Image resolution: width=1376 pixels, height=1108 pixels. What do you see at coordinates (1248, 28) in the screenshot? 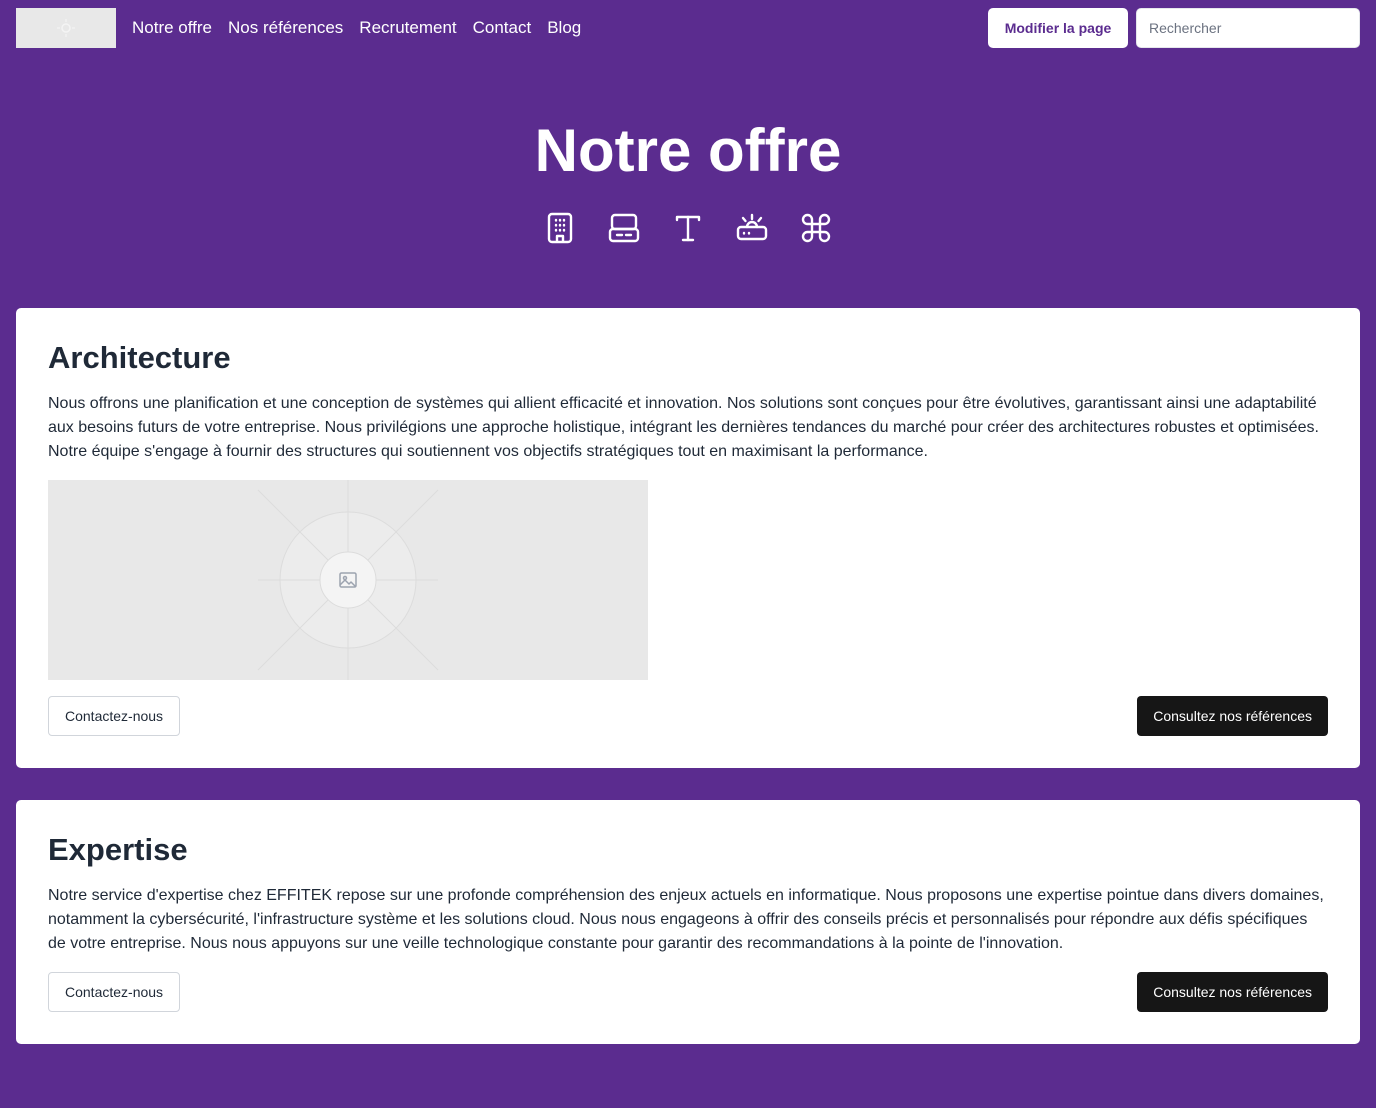
I see `search-input` at bounding box center [1248, 28].